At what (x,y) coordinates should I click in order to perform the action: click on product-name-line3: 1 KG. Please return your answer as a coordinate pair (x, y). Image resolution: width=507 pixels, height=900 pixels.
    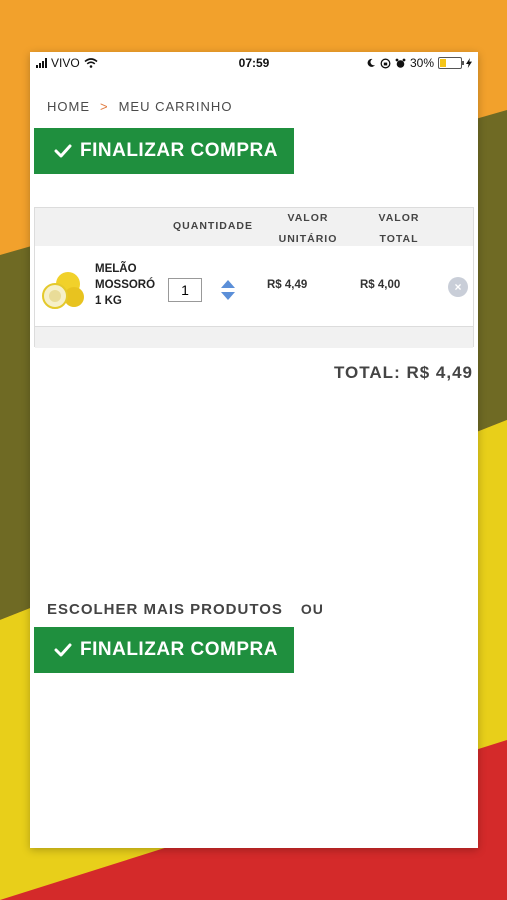
    Looking at the image, I should click on (108, 301).